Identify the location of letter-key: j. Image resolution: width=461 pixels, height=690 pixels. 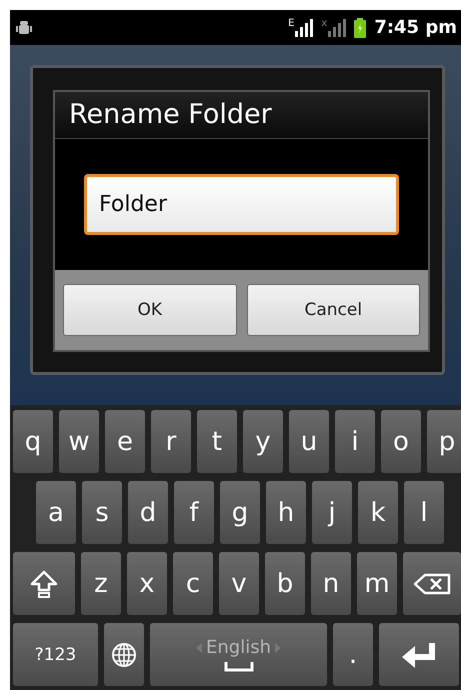
(332, 512).